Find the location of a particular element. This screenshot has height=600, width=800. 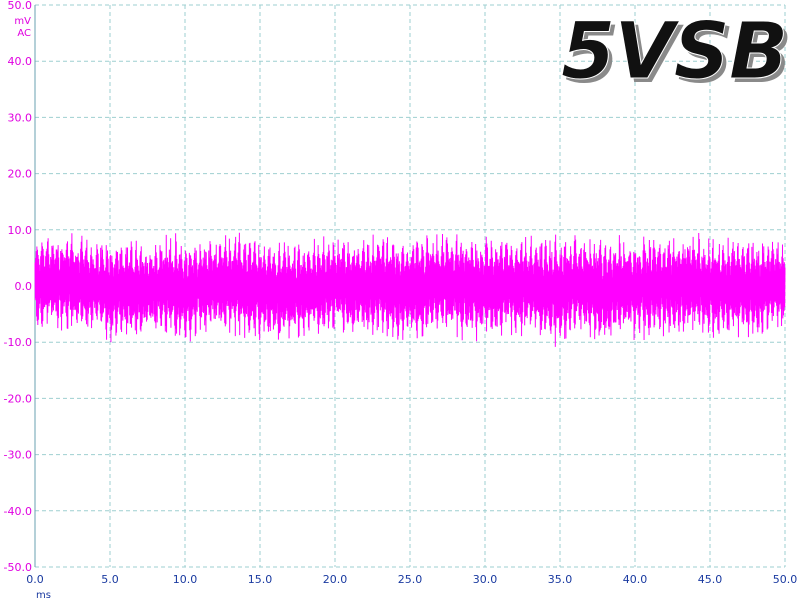

x-tick-label: 45.0 is located at coordinates (710, 579).